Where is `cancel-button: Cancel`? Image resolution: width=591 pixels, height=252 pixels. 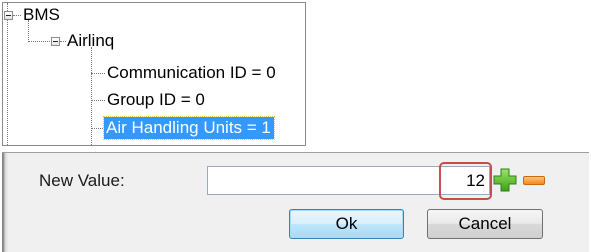 cancel-button: Cancel is located at coordinates (485, 224).